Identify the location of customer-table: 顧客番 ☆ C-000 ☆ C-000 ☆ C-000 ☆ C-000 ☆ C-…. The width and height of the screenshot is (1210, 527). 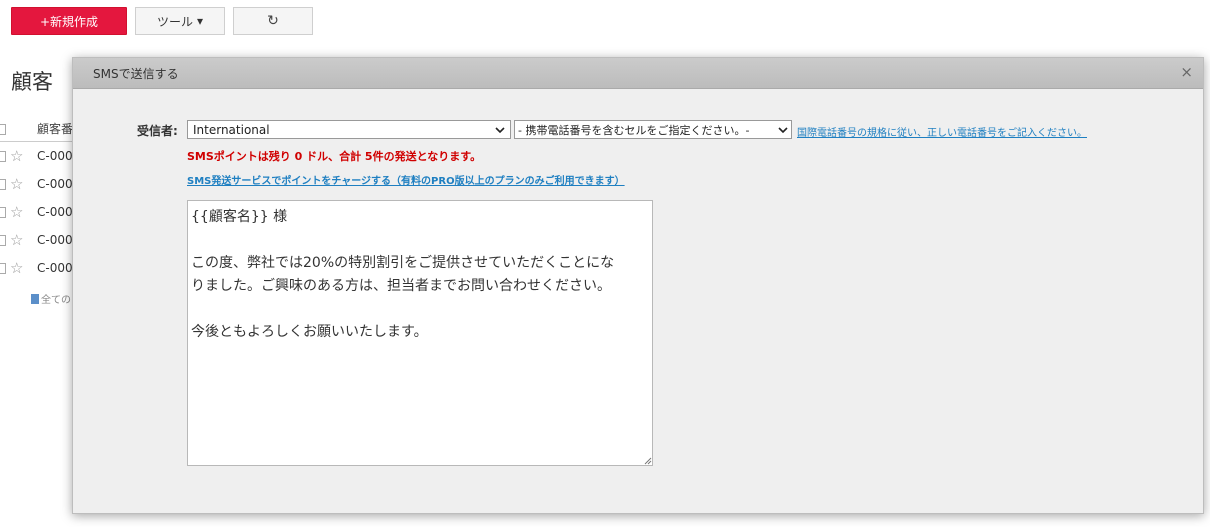
(40, 211).